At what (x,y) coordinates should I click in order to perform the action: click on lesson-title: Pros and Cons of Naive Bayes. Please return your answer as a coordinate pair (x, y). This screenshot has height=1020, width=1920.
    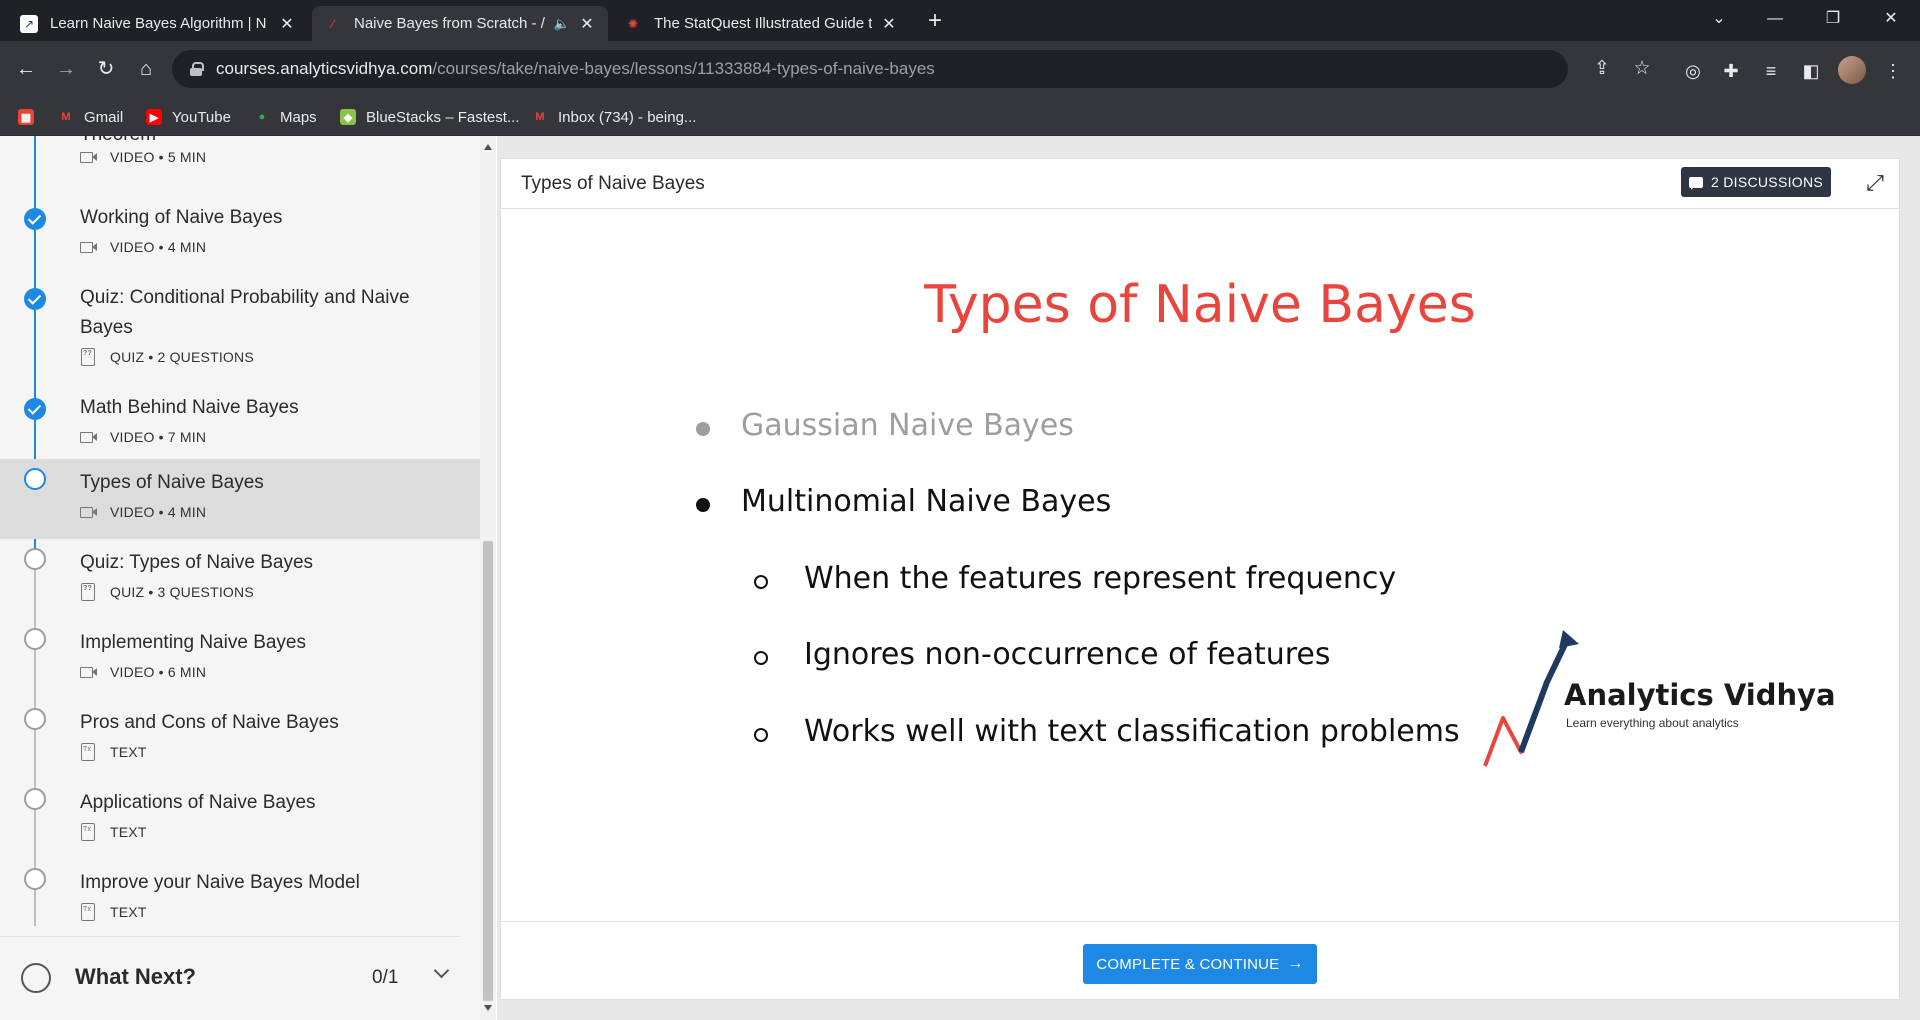
    Looking at the image, I should click on (209, 722).